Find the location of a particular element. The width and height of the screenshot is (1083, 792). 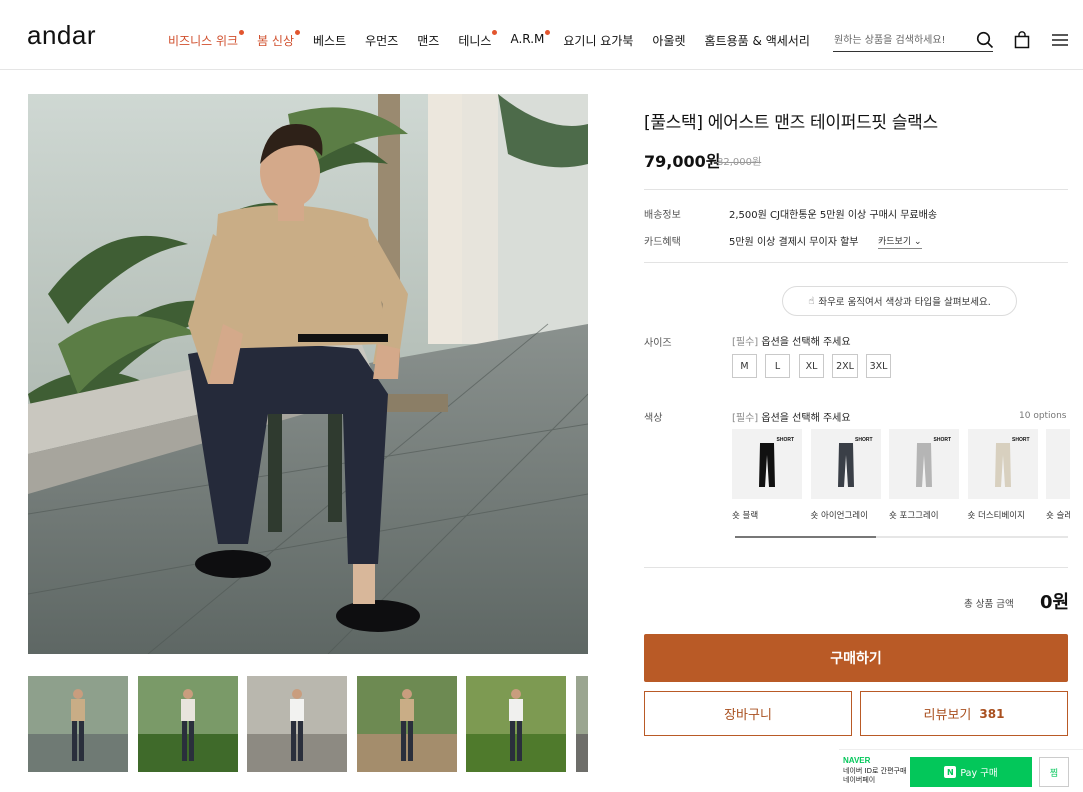

total-value: 0원 is located at coordinates (1055, 602).